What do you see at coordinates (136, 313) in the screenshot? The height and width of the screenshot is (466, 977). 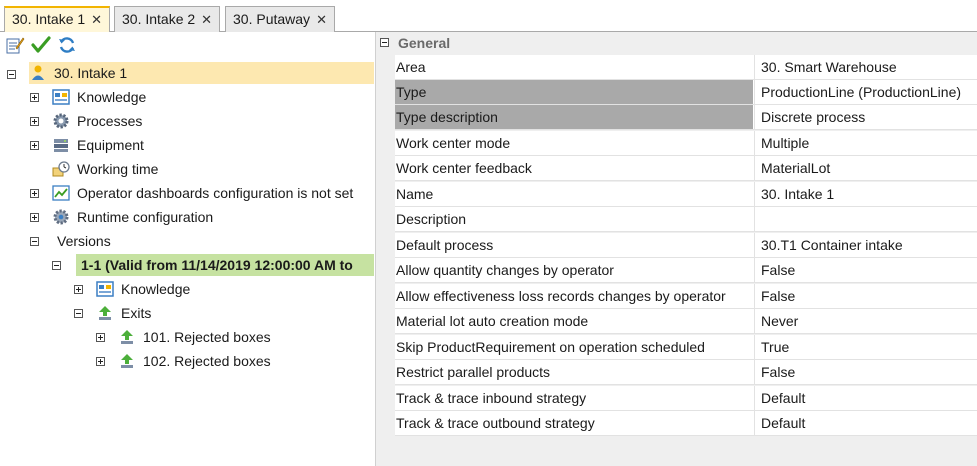 I see `tree-label: Exits` at bounding box center [136, 313].